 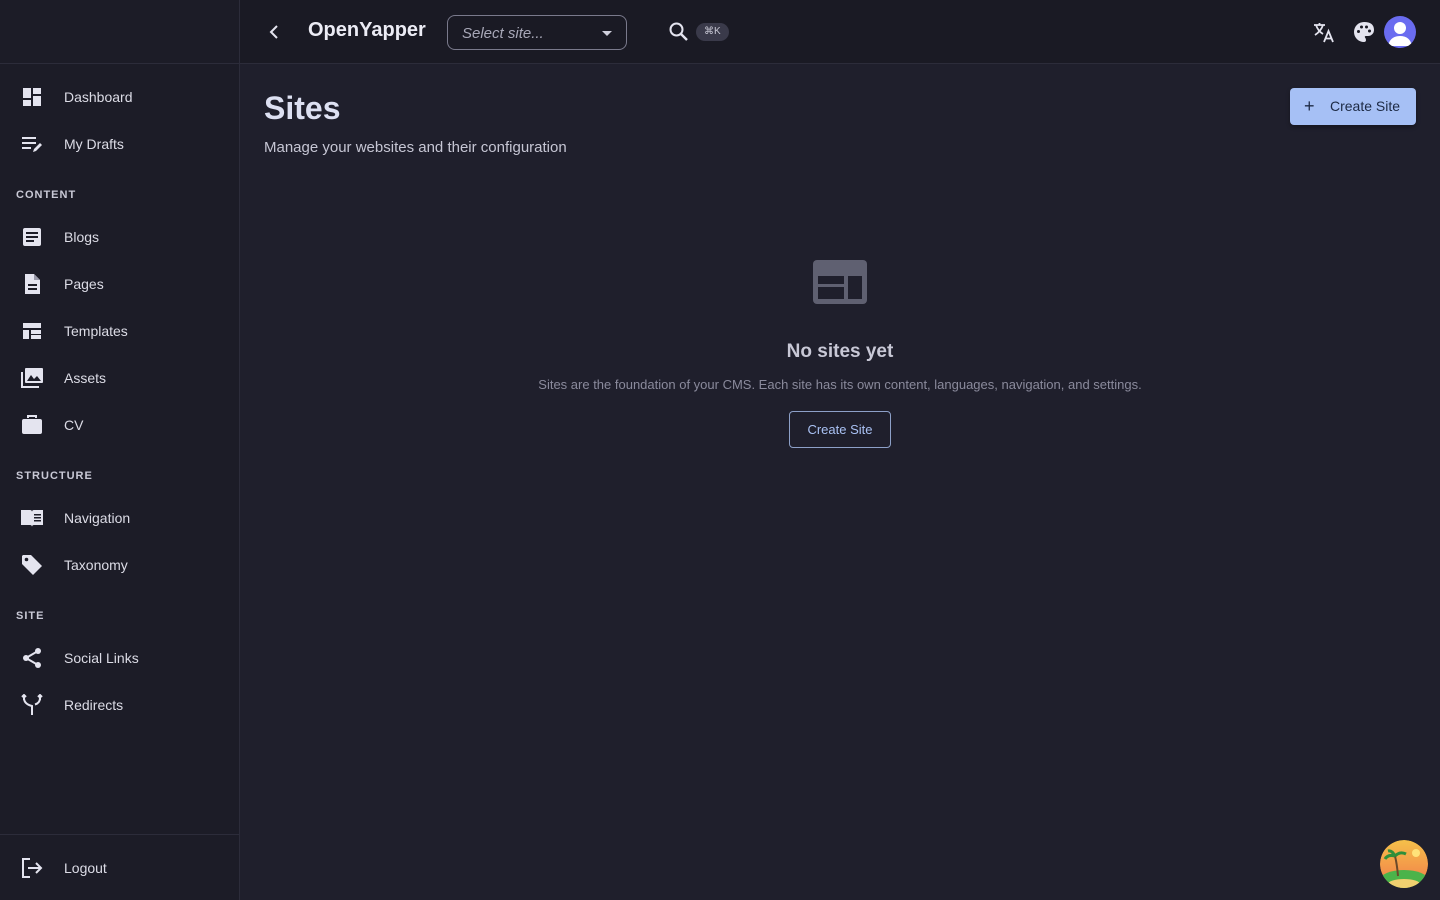 What do you see at coordinates (32, 237) in the screenshot?
I see `article-icon` at bounding box center [32, 237].